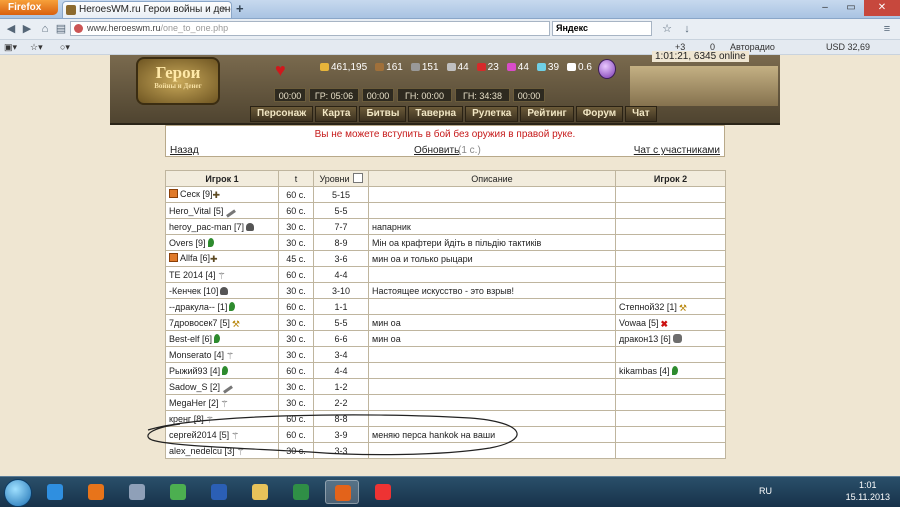  I want to click on resource-item: 461,195, so click(343, 67).